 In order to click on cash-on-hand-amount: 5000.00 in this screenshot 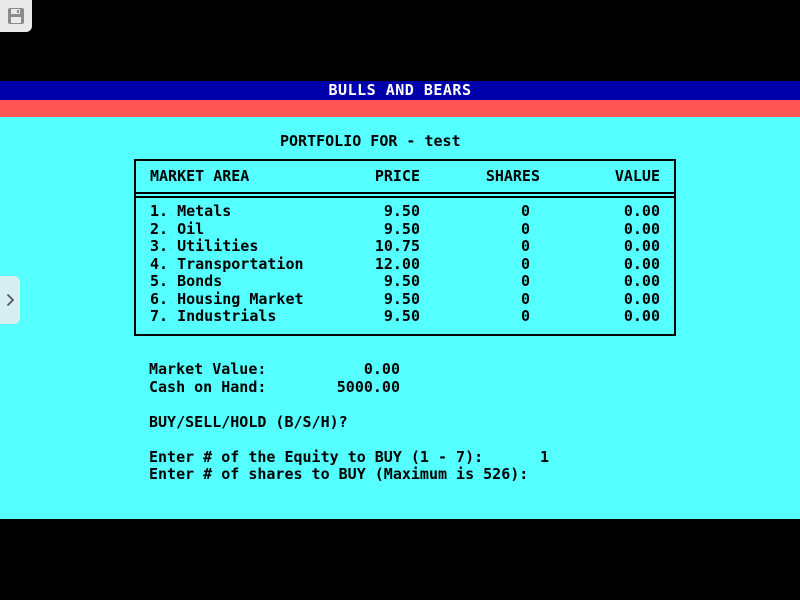, I will do `click(368, 387)`.